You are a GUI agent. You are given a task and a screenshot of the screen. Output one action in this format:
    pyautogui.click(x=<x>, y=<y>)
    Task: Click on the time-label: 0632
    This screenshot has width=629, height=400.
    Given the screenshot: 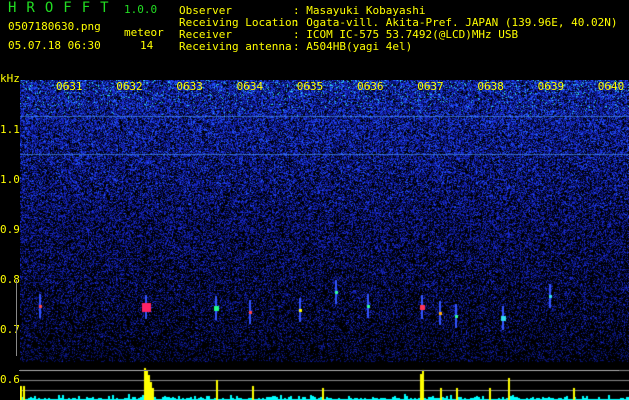 What is the action you would take?
    pyautogui.click(x=129, y=86)
    